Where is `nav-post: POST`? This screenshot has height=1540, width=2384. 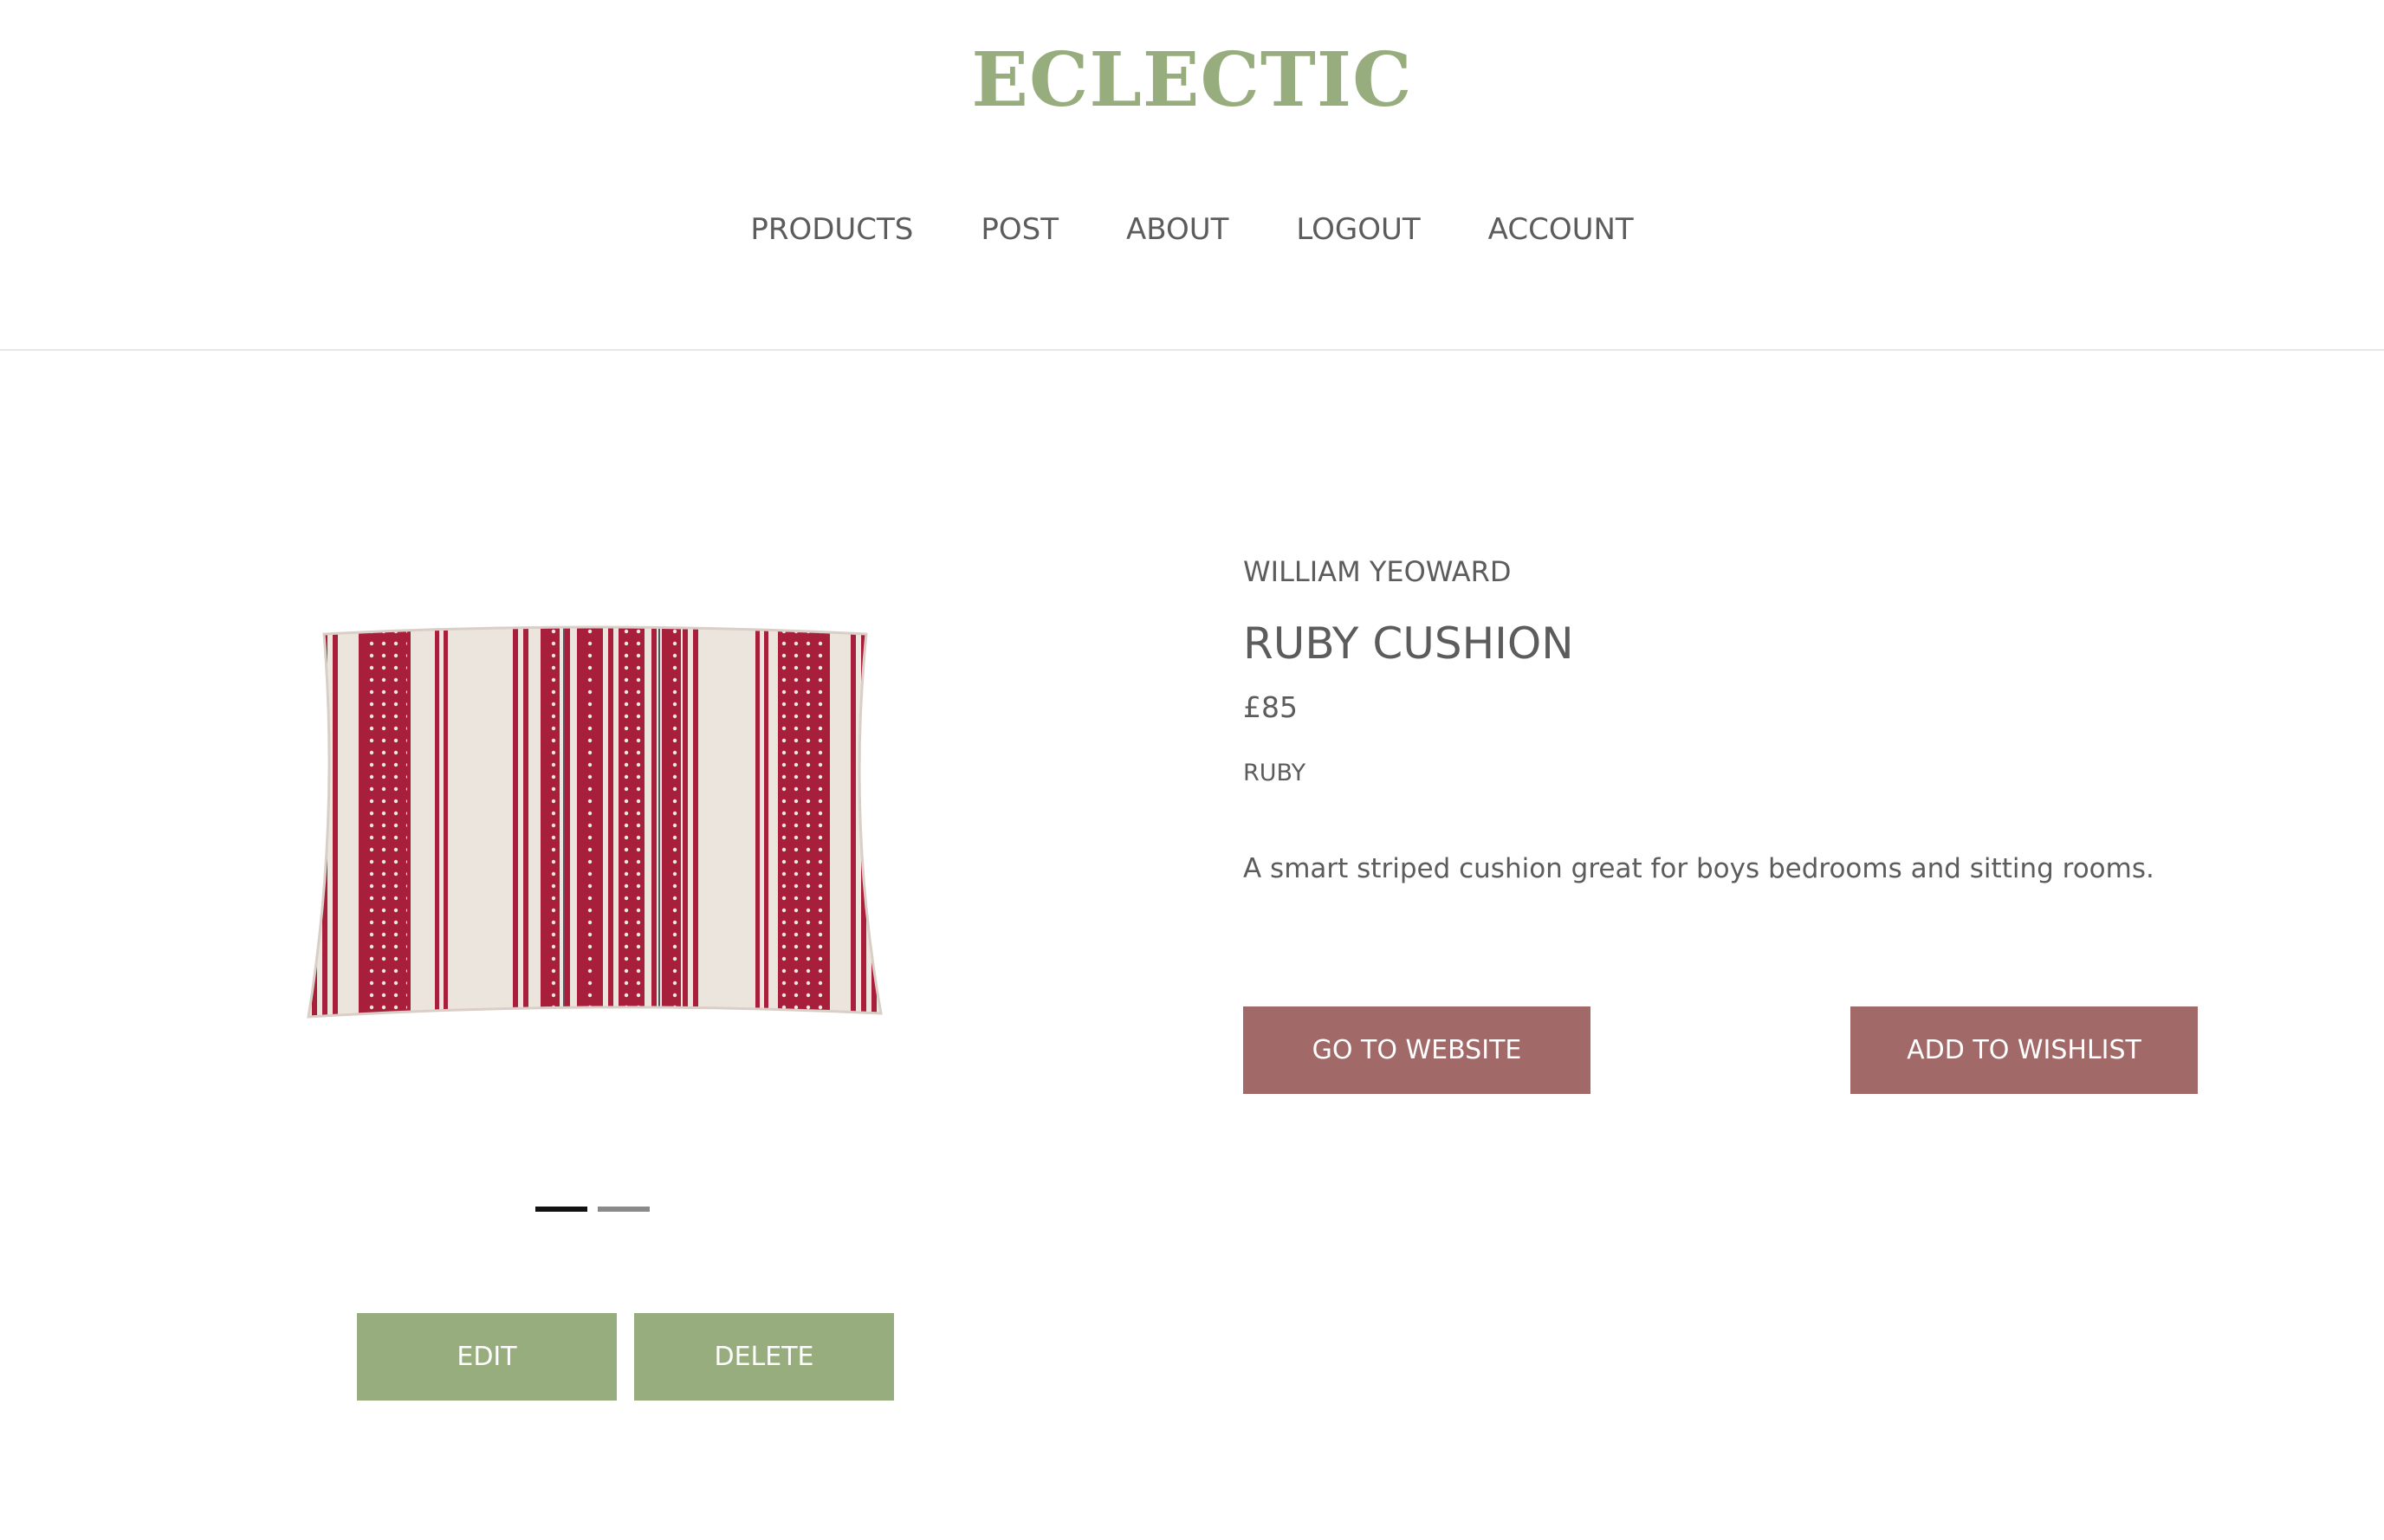
nav-post: POST is located at coordinates (1020, 229).